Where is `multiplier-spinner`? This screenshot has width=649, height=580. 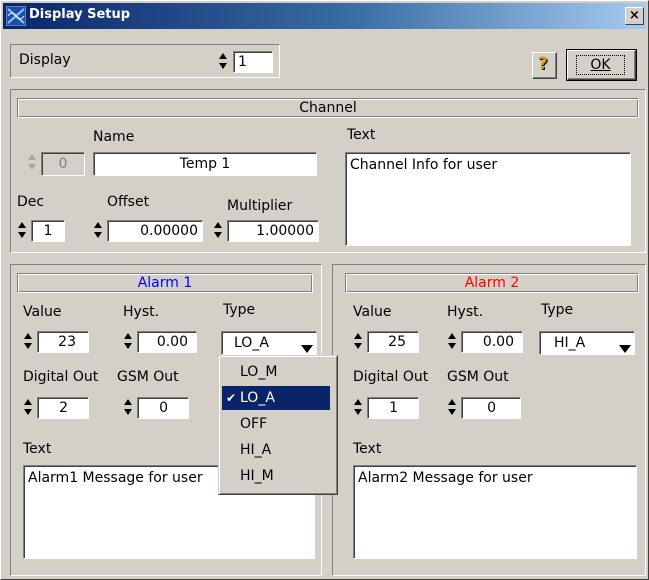
multiplier-spinner is located at coordinates (218, 230).